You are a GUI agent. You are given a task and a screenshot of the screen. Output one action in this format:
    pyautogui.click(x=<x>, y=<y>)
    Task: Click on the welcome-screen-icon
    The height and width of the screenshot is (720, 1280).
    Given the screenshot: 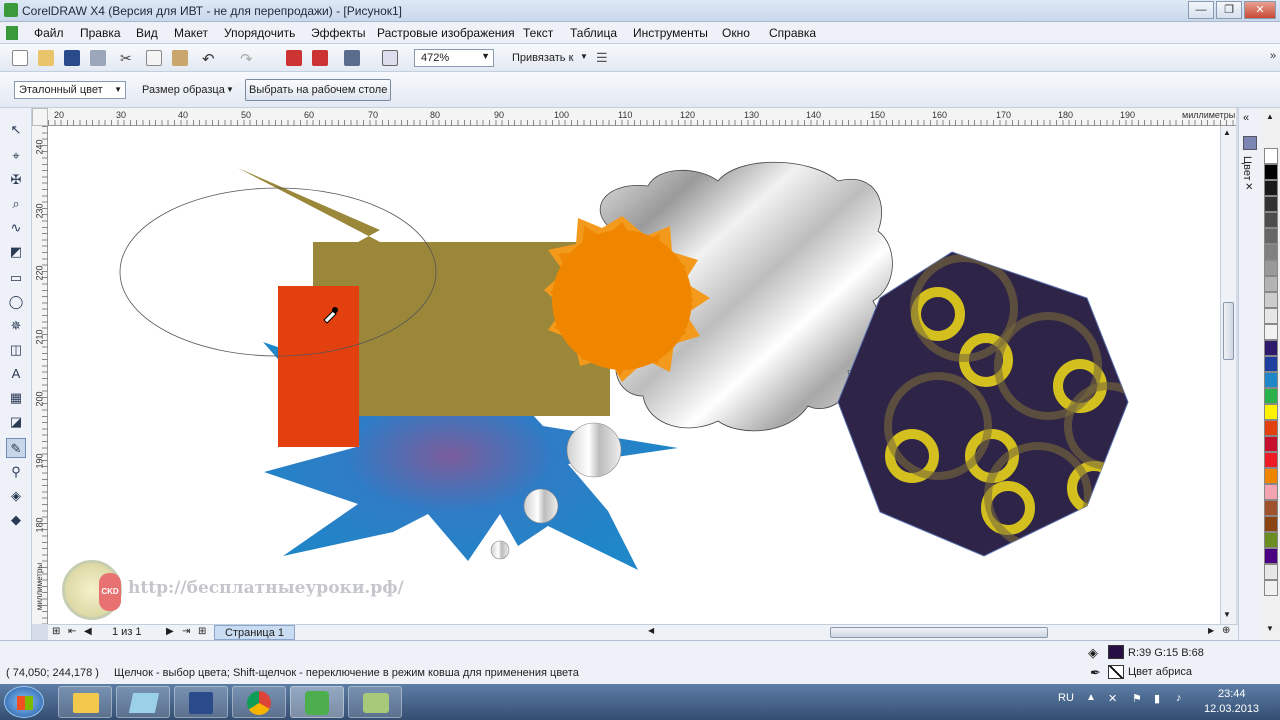 What is the action you would take?
    pyautogui.click(x=390, y=58)
    